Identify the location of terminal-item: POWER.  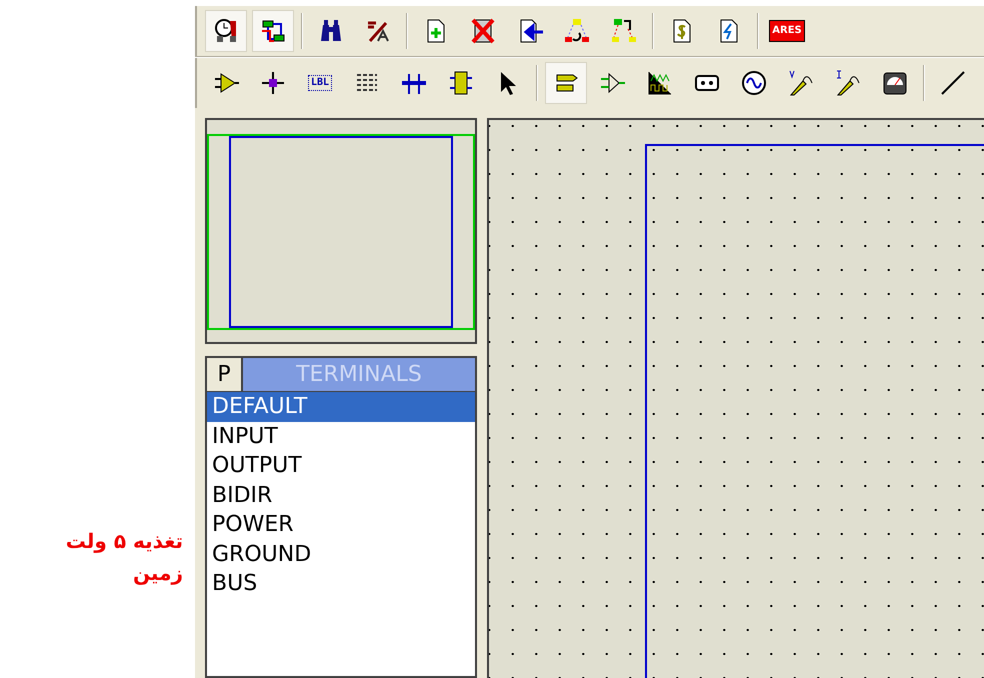
(341, 525).